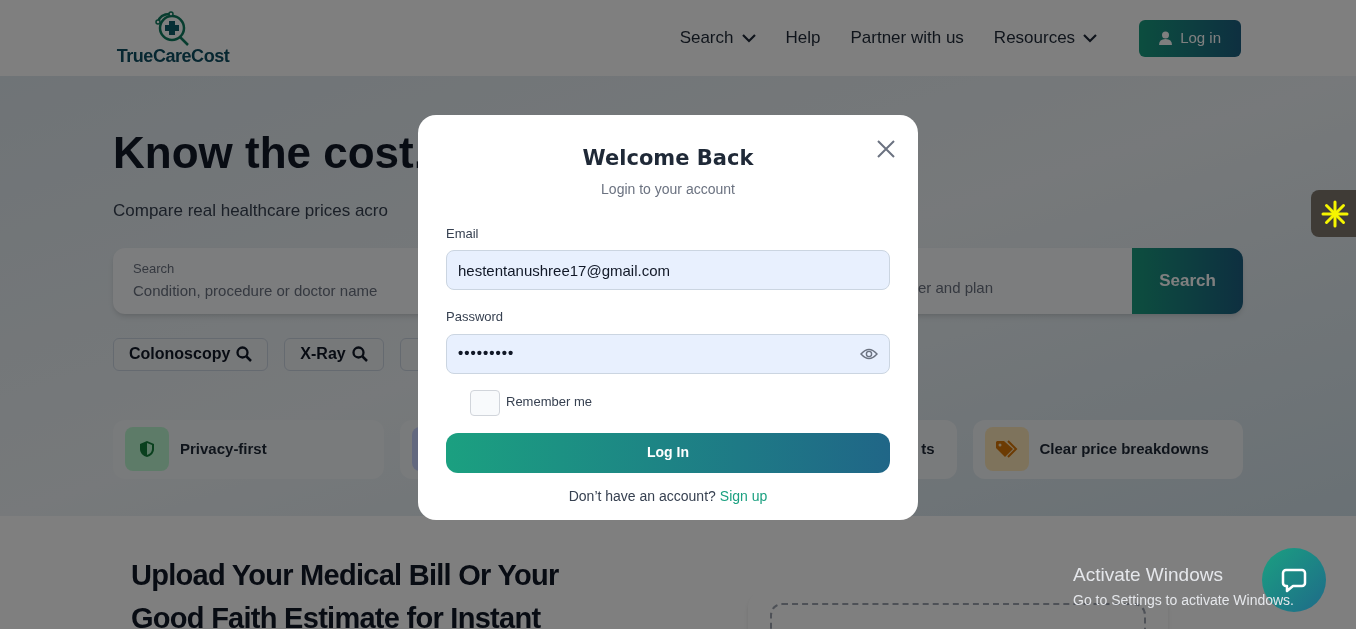  Describe the element at coordinates (336, 615) in the screenshot. I see `section-heading: Good Faith Estimate for Instant` at that location.